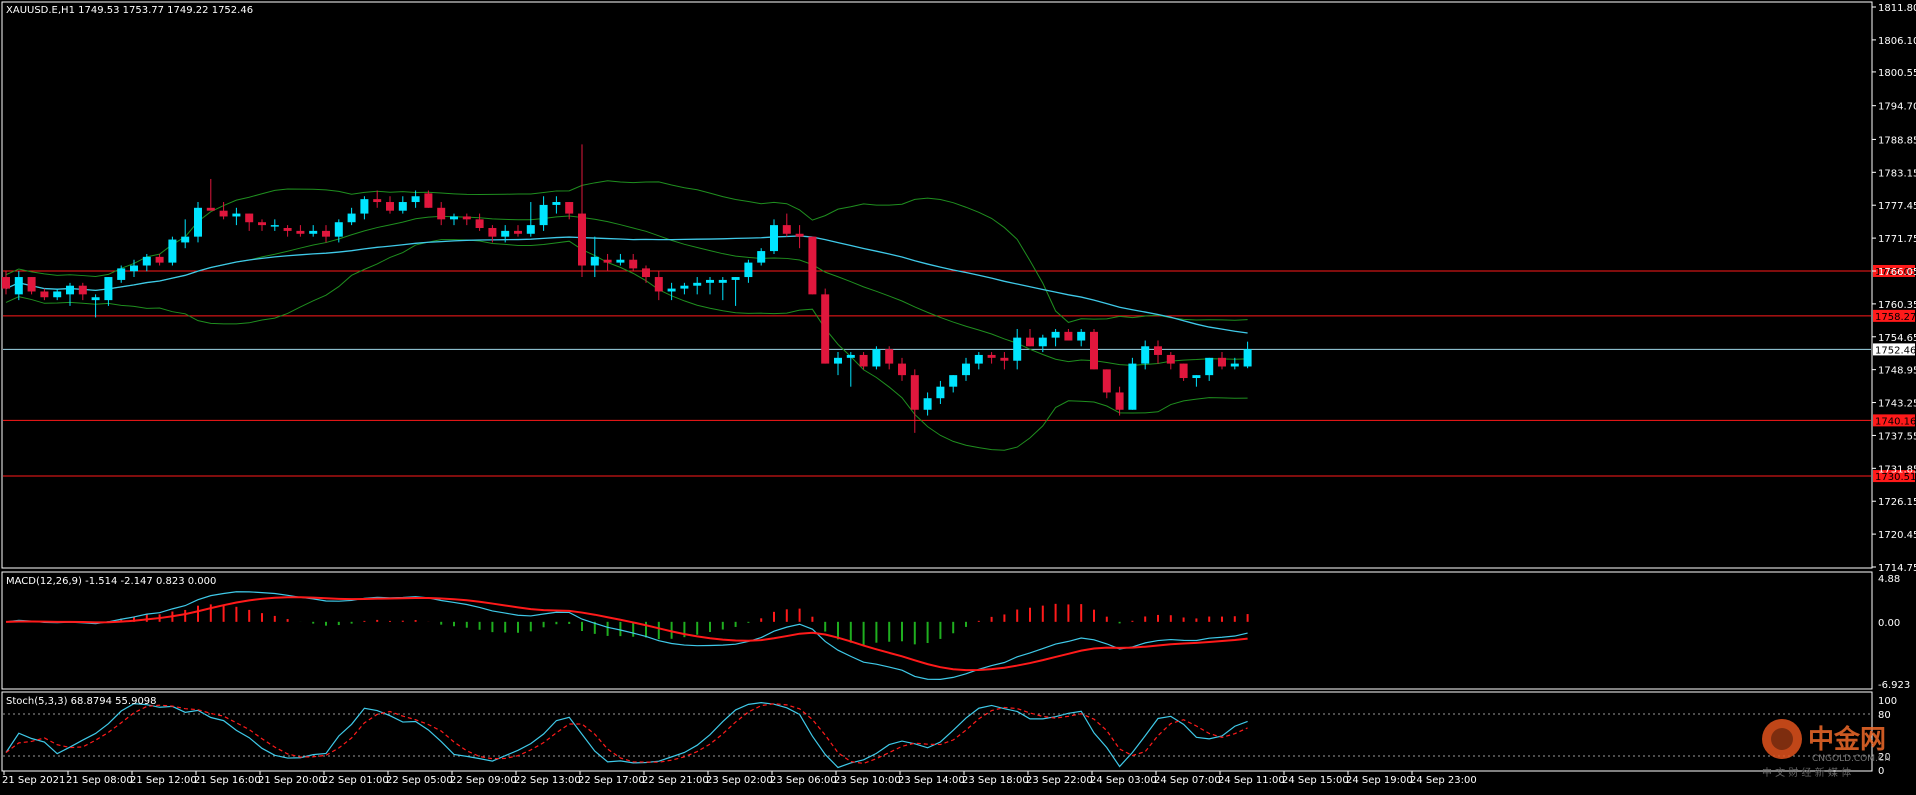 Image resolution: width=1916 pixels, height=795 pixels. What do you see at coordinates (937, 630) in the screenshot?
I see `macd-panel-frame` at bounding box center [937, 630].